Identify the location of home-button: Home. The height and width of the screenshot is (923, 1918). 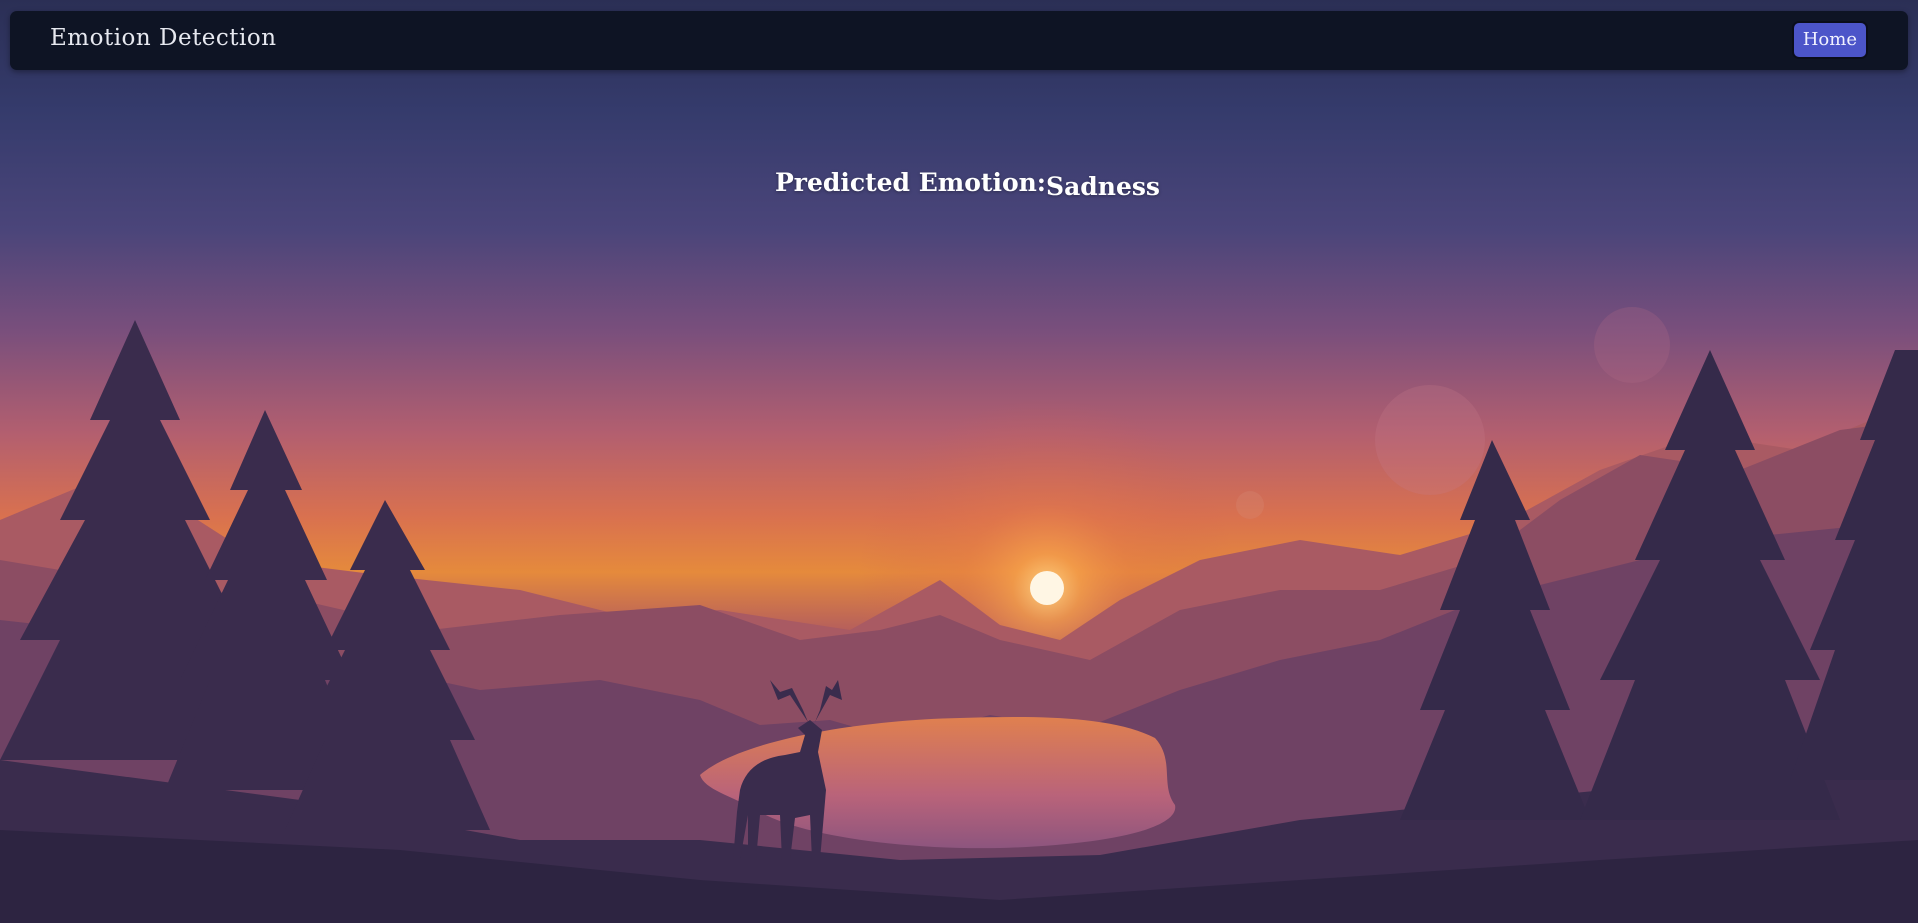
(1829, 40).